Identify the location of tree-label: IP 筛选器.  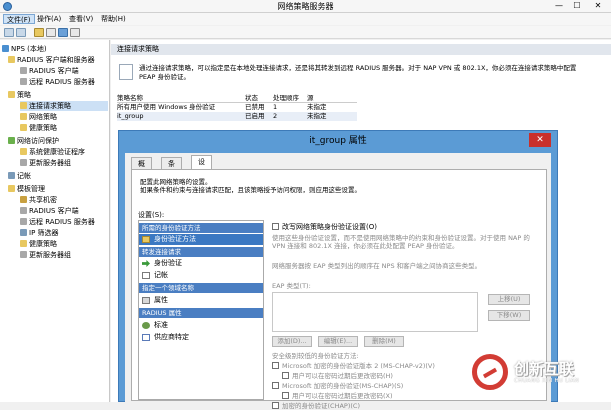
(44, 233).